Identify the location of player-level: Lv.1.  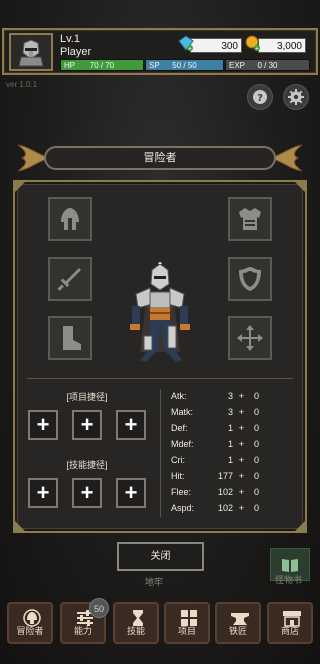
(70, 39).